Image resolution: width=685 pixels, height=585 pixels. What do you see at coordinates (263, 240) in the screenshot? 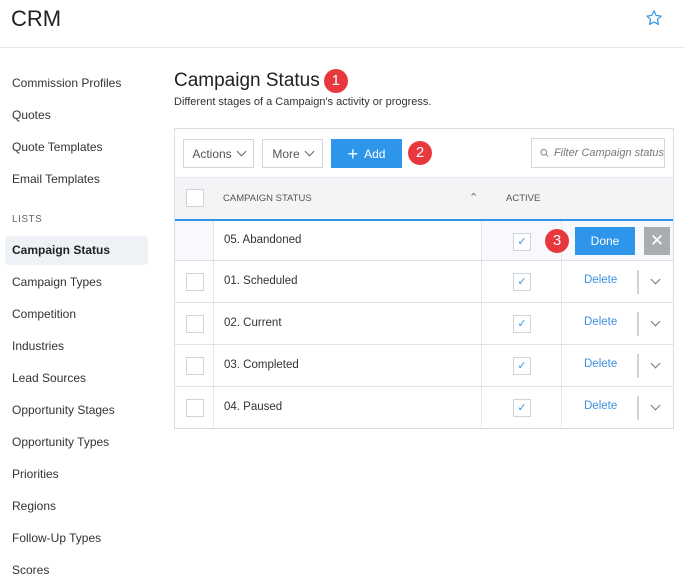
I see `status-name-value: 05. Abandoned` at bounding box center [263, 240].